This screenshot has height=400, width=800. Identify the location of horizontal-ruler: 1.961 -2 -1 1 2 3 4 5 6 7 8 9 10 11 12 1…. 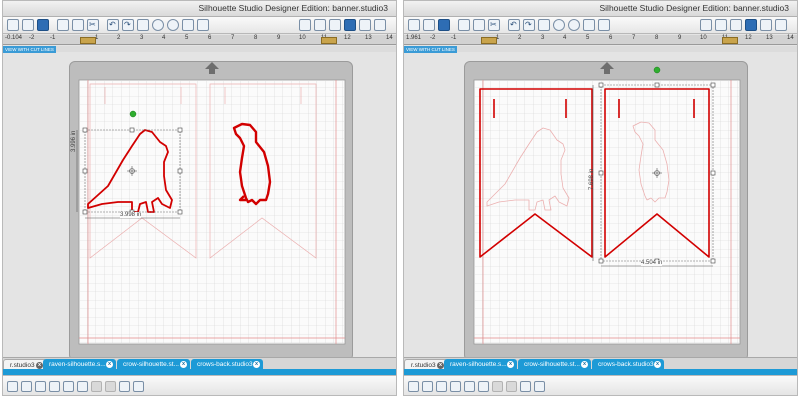
(600, 40).